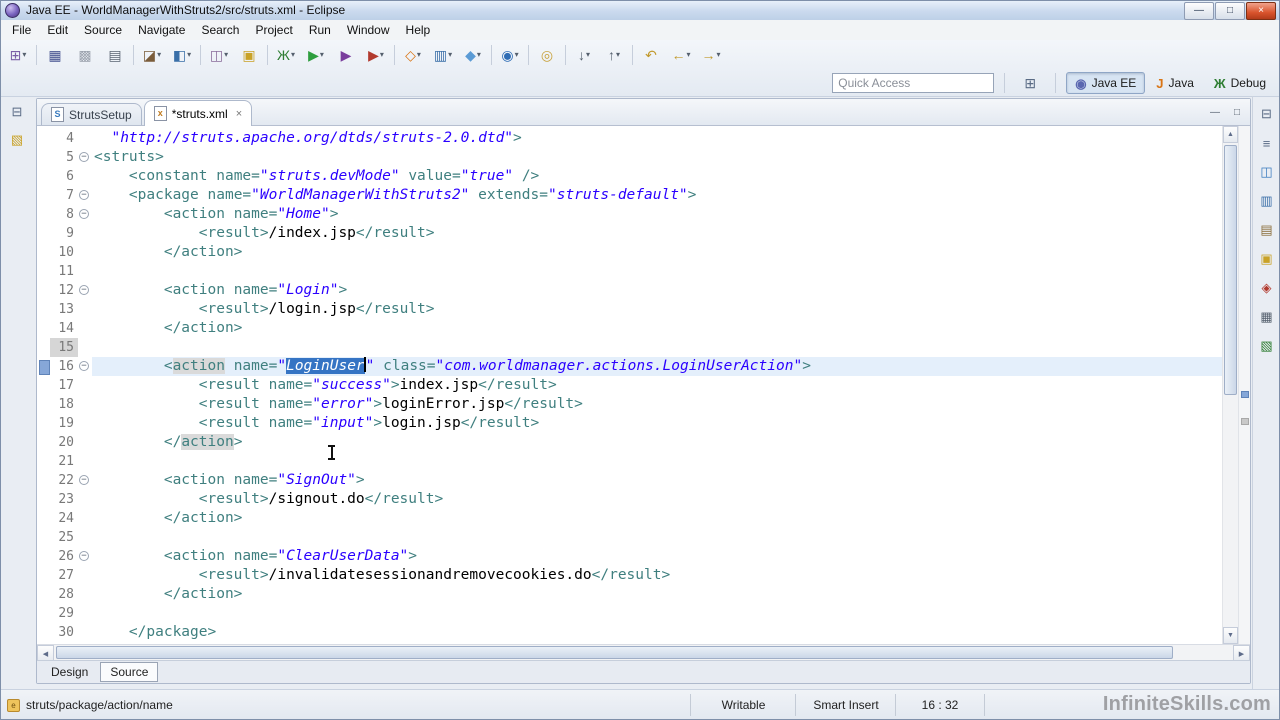 Image resolution: width=1280 pixels, height=720 pixels. Describe the element at coordinates (64, 290) in the screenshot. I see `line-number: 12` at that location.